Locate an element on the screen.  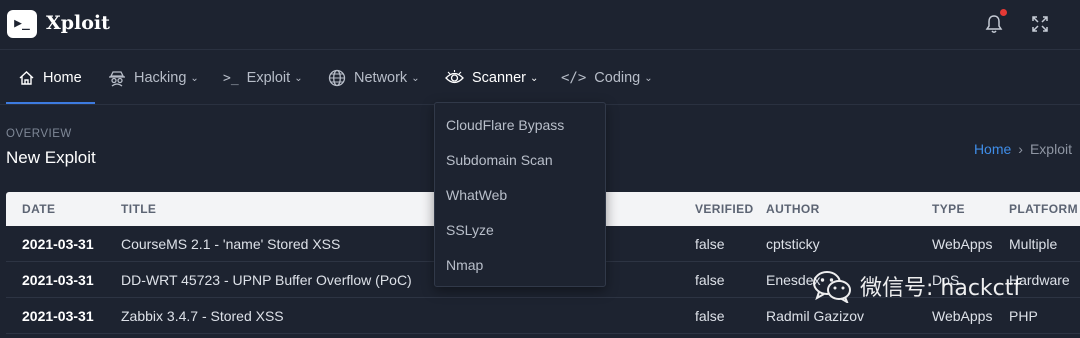
menu-item-nmap: Nmap is located at coordinates (520, 265).